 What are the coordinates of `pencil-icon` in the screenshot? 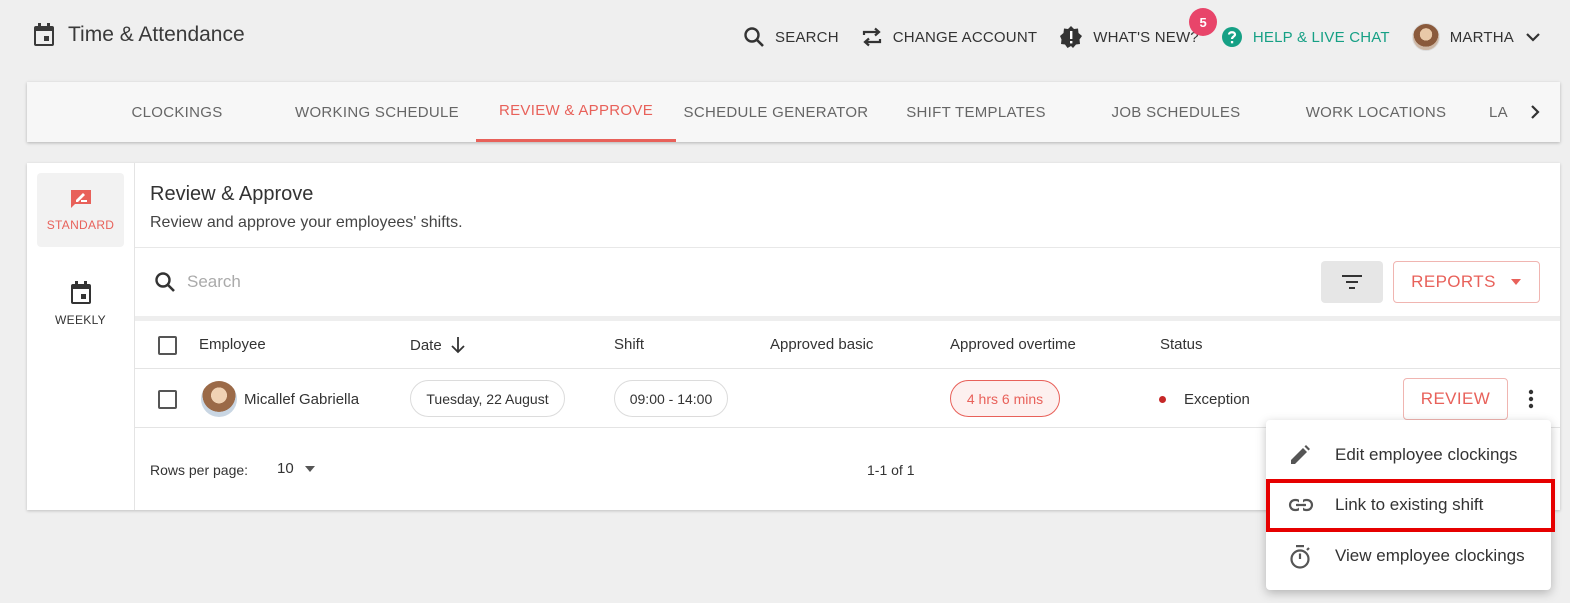 It's located at (1300, 455).